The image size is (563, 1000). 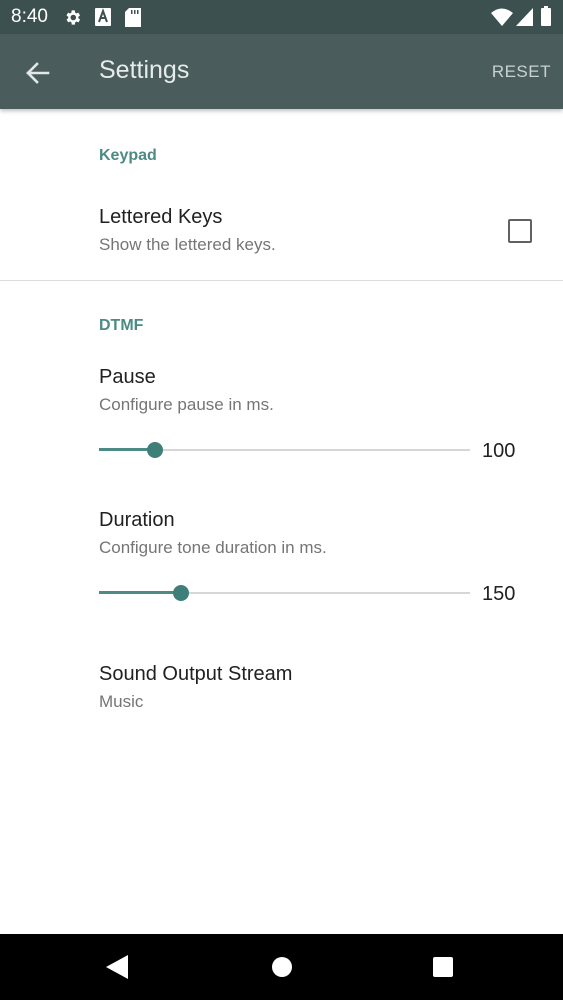 What do you see at coordinates (144, 70) in the screenshot?
I see `page-title: Settings` at bounding box center [144, 70].